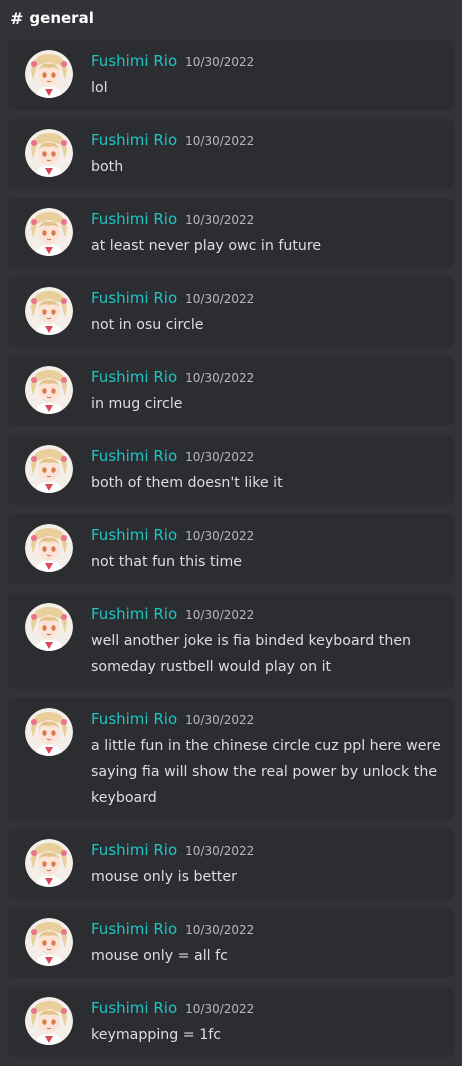 The height and width of the screenshot is (1066, 462). What do you see at coordinates (137, 404) in the screenshot?
I see `message-text: in mug circle` at bounding box center [137, 404].